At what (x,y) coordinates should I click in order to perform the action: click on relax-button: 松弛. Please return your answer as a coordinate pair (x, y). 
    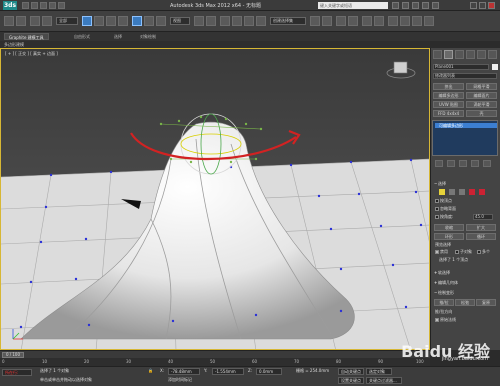
    Looking at the image, I should click on (465, 302).